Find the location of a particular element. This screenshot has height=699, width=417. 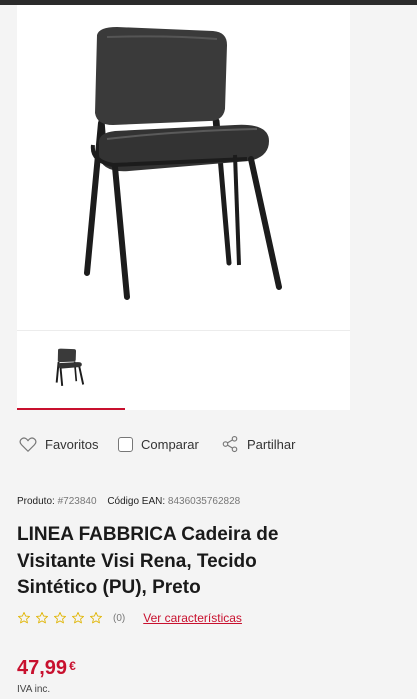

ean-label: Código EAN: is located at coordinates (136, 501).